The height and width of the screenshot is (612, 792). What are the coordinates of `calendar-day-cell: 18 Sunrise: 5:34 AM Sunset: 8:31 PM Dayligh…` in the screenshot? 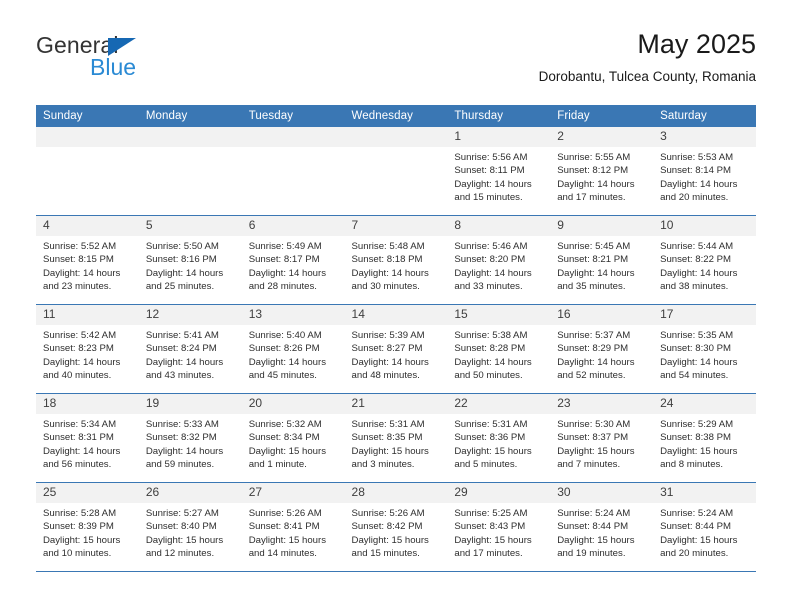 It's located at (87, 438).